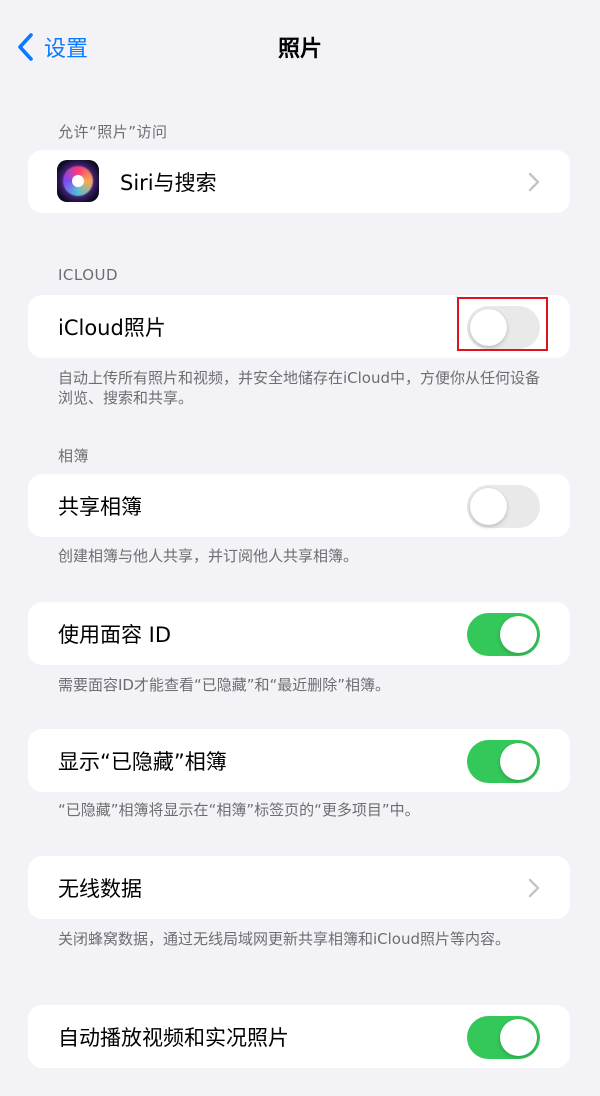  Describe the element at coordinates (74, 456) in the screenshot. I see `section-header-albums: 相簿` at that location.